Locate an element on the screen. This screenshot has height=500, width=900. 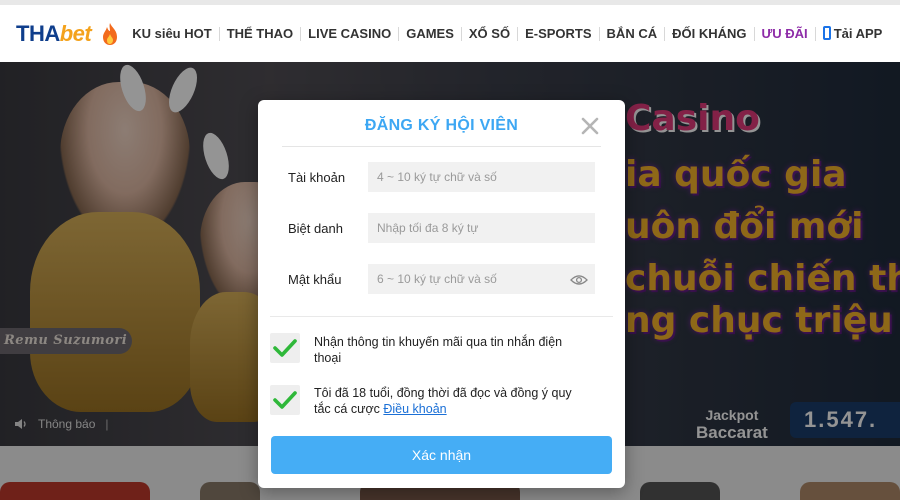
password-input is located at coordinates (481, 279).